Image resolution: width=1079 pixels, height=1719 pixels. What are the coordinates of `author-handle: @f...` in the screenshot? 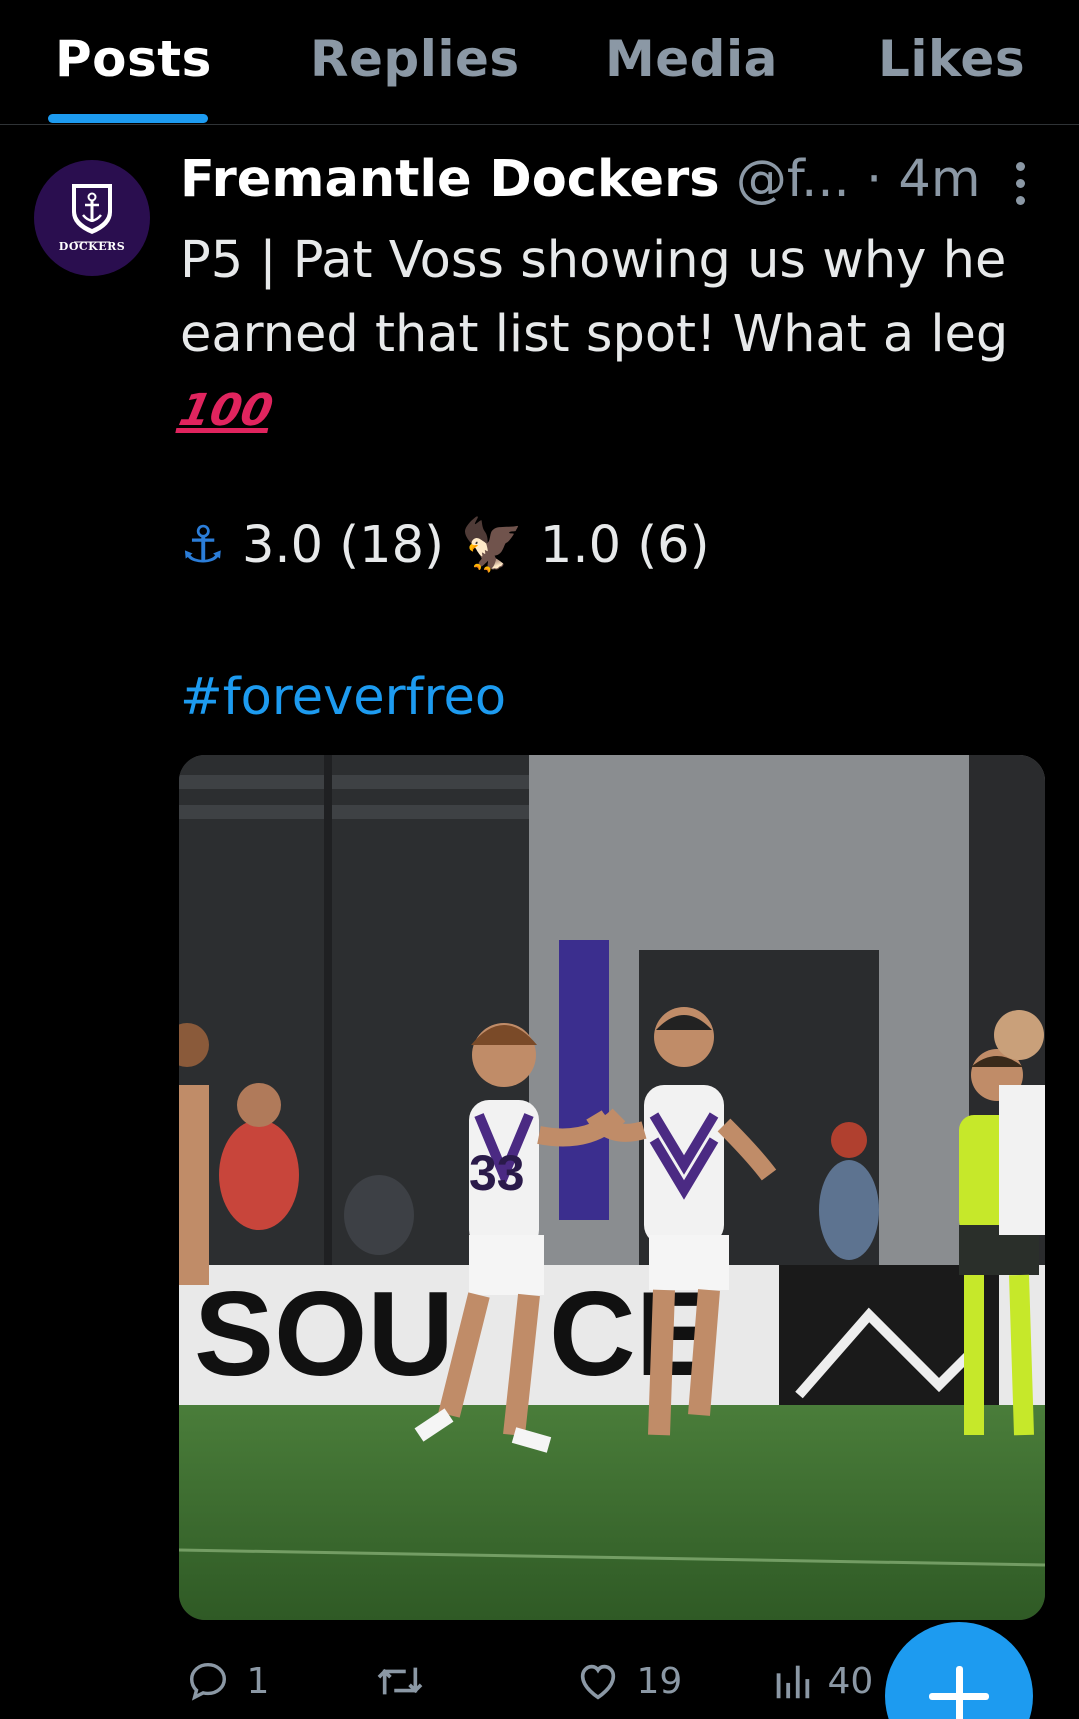 It's located at (793, 179).